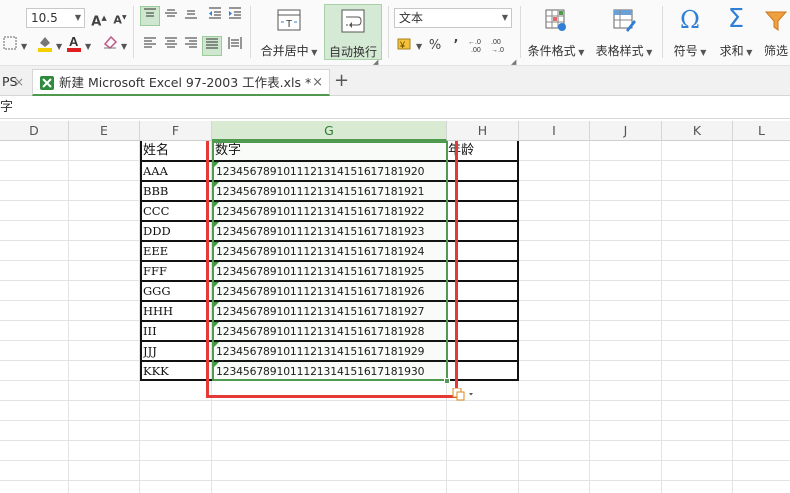 This screenshot has height=493, width=790. What do you see at coordinates (45, 44) in the screenshot?
I see `fill-color-icon` at bounding box center [45, 44].